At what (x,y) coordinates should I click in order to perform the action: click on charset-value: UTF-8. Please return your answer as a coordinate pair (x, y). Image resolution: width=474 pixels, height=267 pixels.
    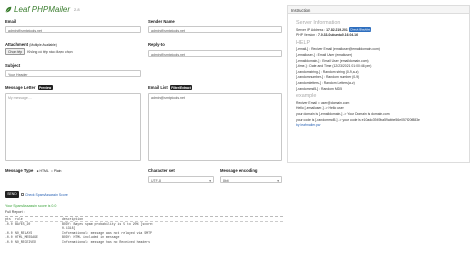
    Looking at the image, I should click on (156, 180).